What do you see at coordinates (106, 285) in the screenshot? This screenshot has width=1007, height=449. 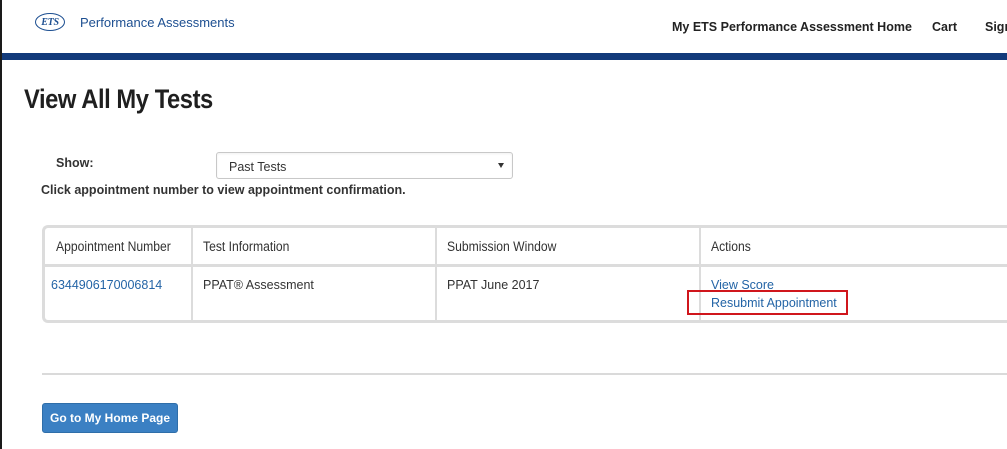 I see `appointment-number-link: 6344906170006814` at bounding box center [106, 285].